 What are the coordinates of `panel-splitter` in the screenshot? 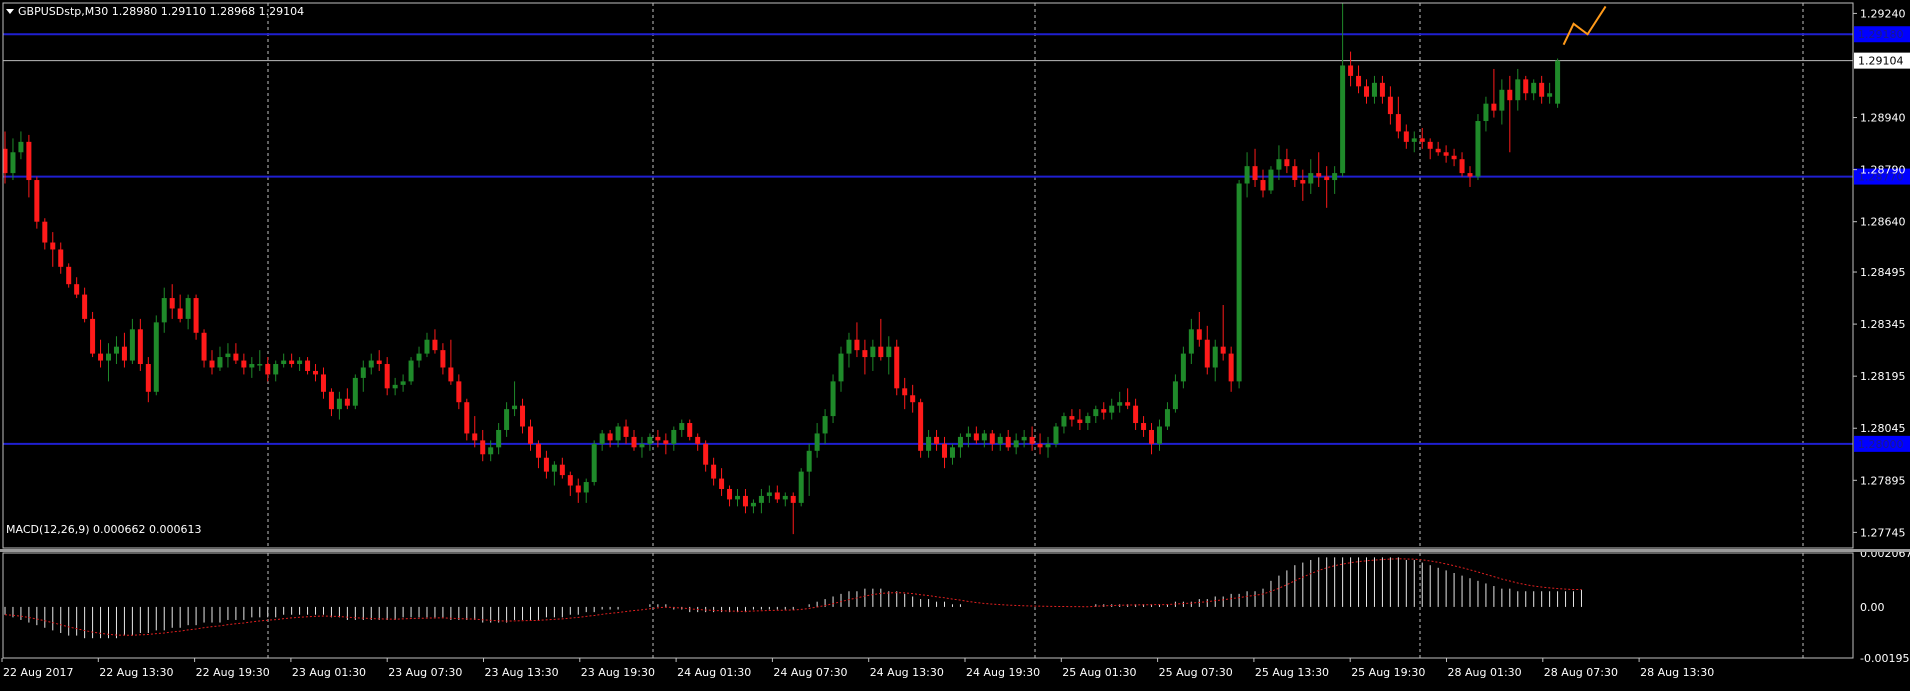 It's located at (955, 550).